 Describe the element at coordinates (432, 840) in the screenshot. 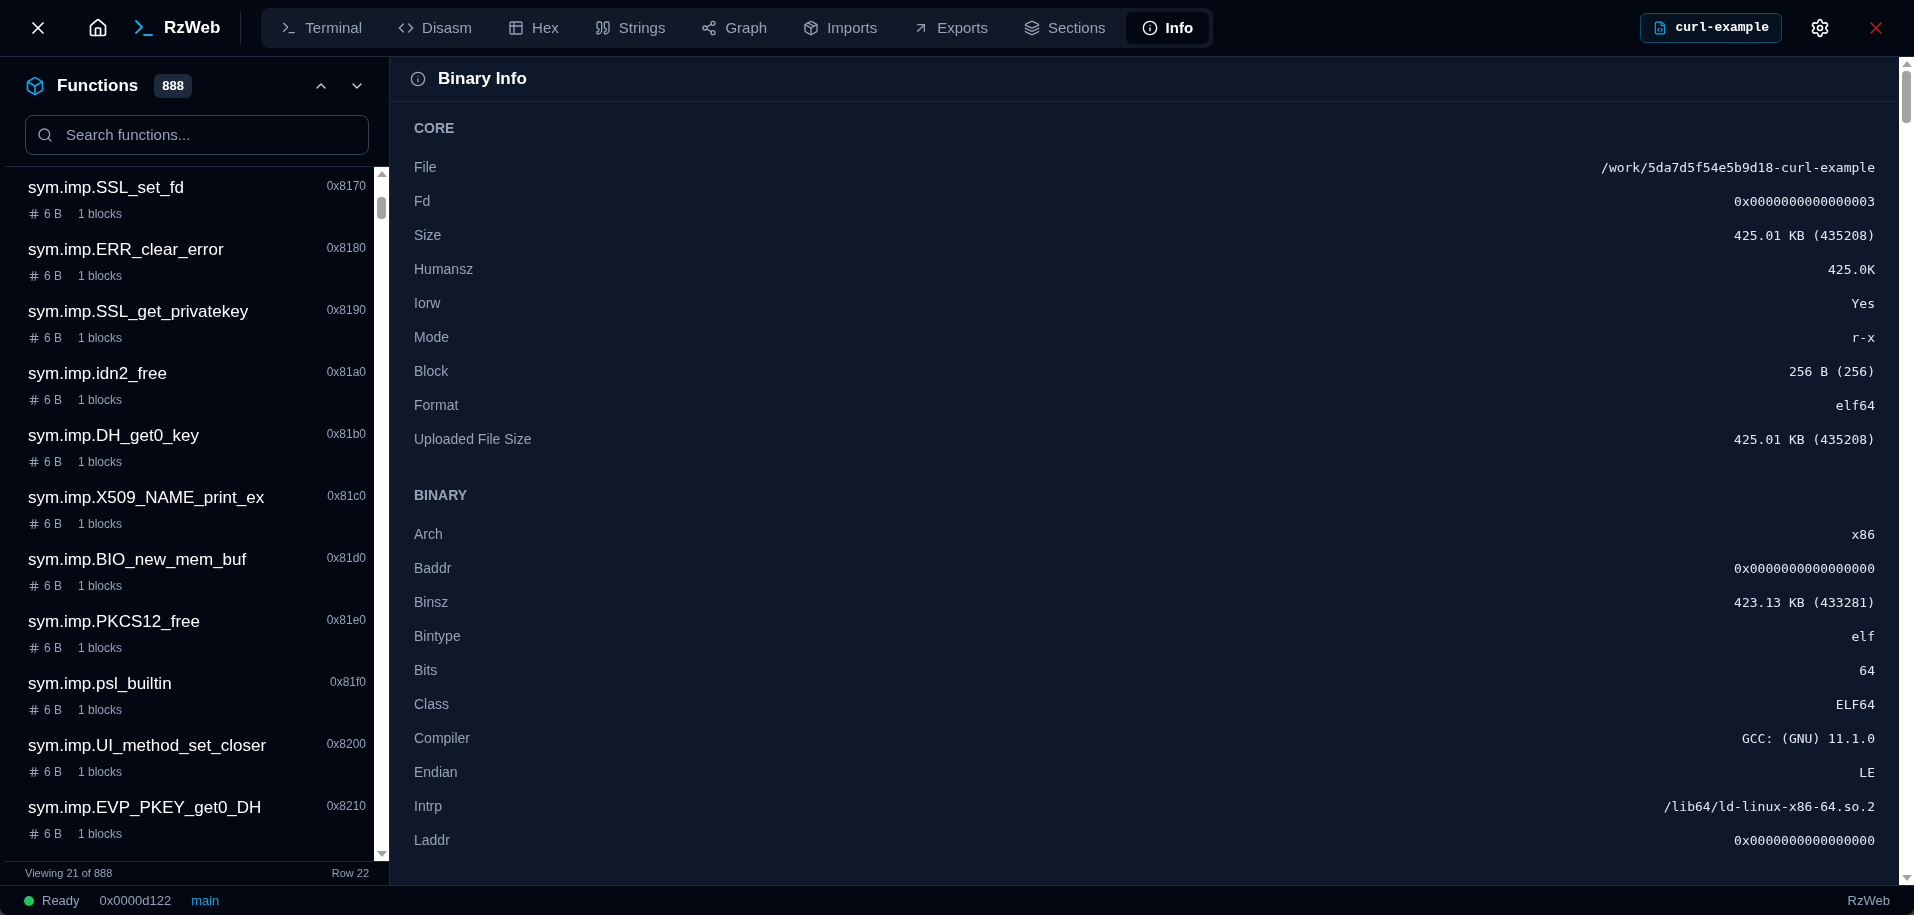

I see `info-label: Laddr` at that location.